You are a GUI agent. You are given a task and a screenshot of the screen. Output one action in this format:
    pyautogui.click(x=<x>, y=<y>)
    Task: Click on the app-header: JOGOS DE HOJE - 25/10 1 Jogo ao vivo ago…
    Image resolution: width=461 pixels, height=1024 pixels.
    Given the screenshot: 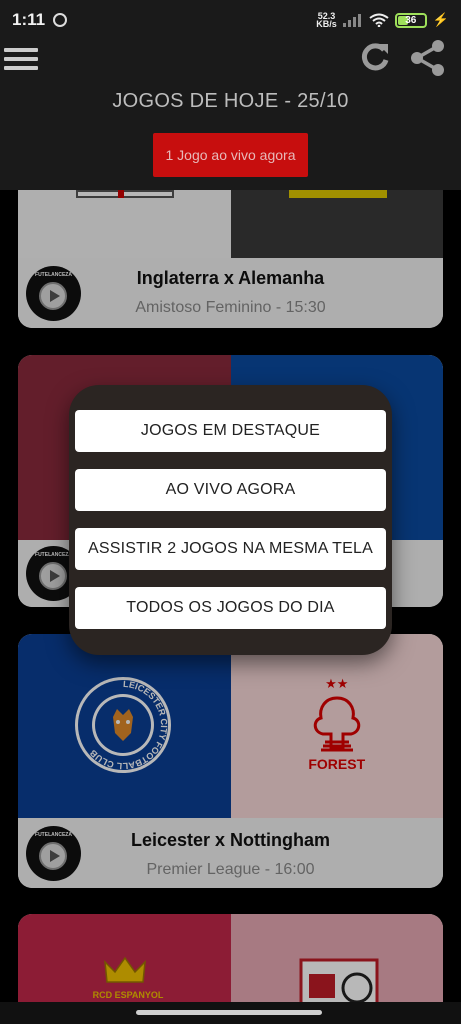 What is the action you would take?
    pyautogui.click(x=230, y=115)
    